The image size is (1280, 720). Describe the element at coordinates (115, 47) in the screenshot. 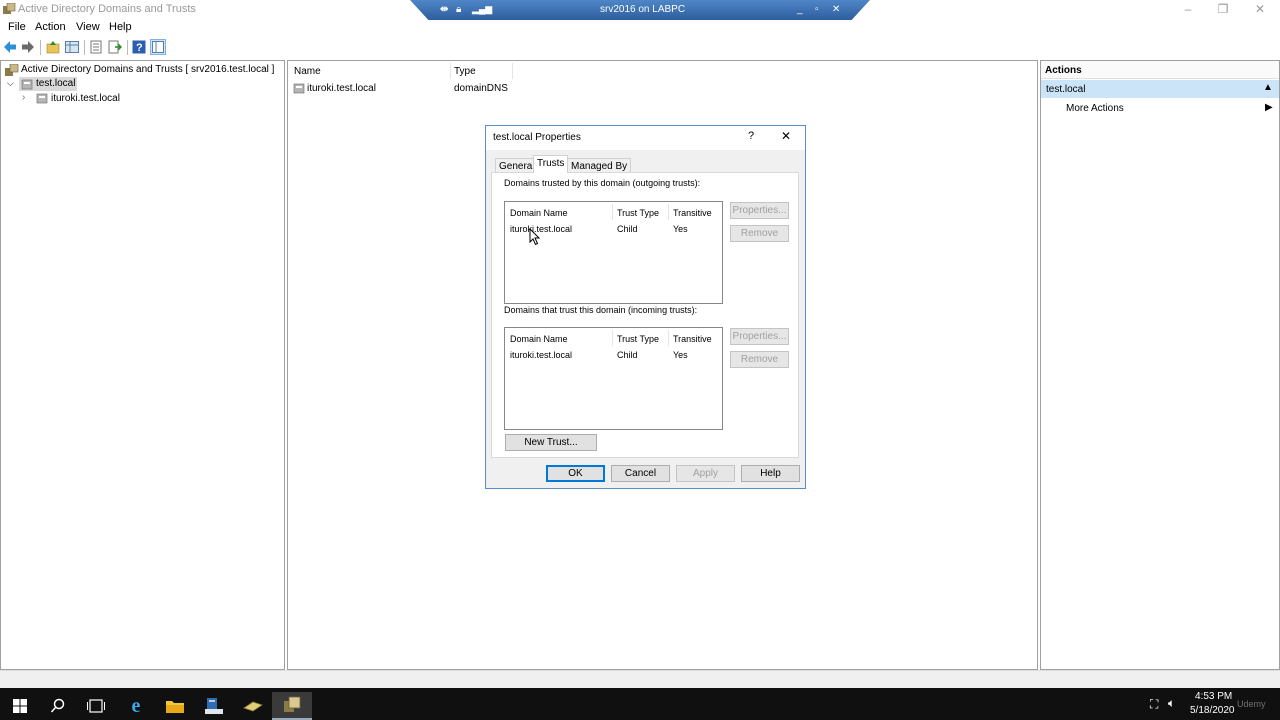

I see `export-icon` at that location.